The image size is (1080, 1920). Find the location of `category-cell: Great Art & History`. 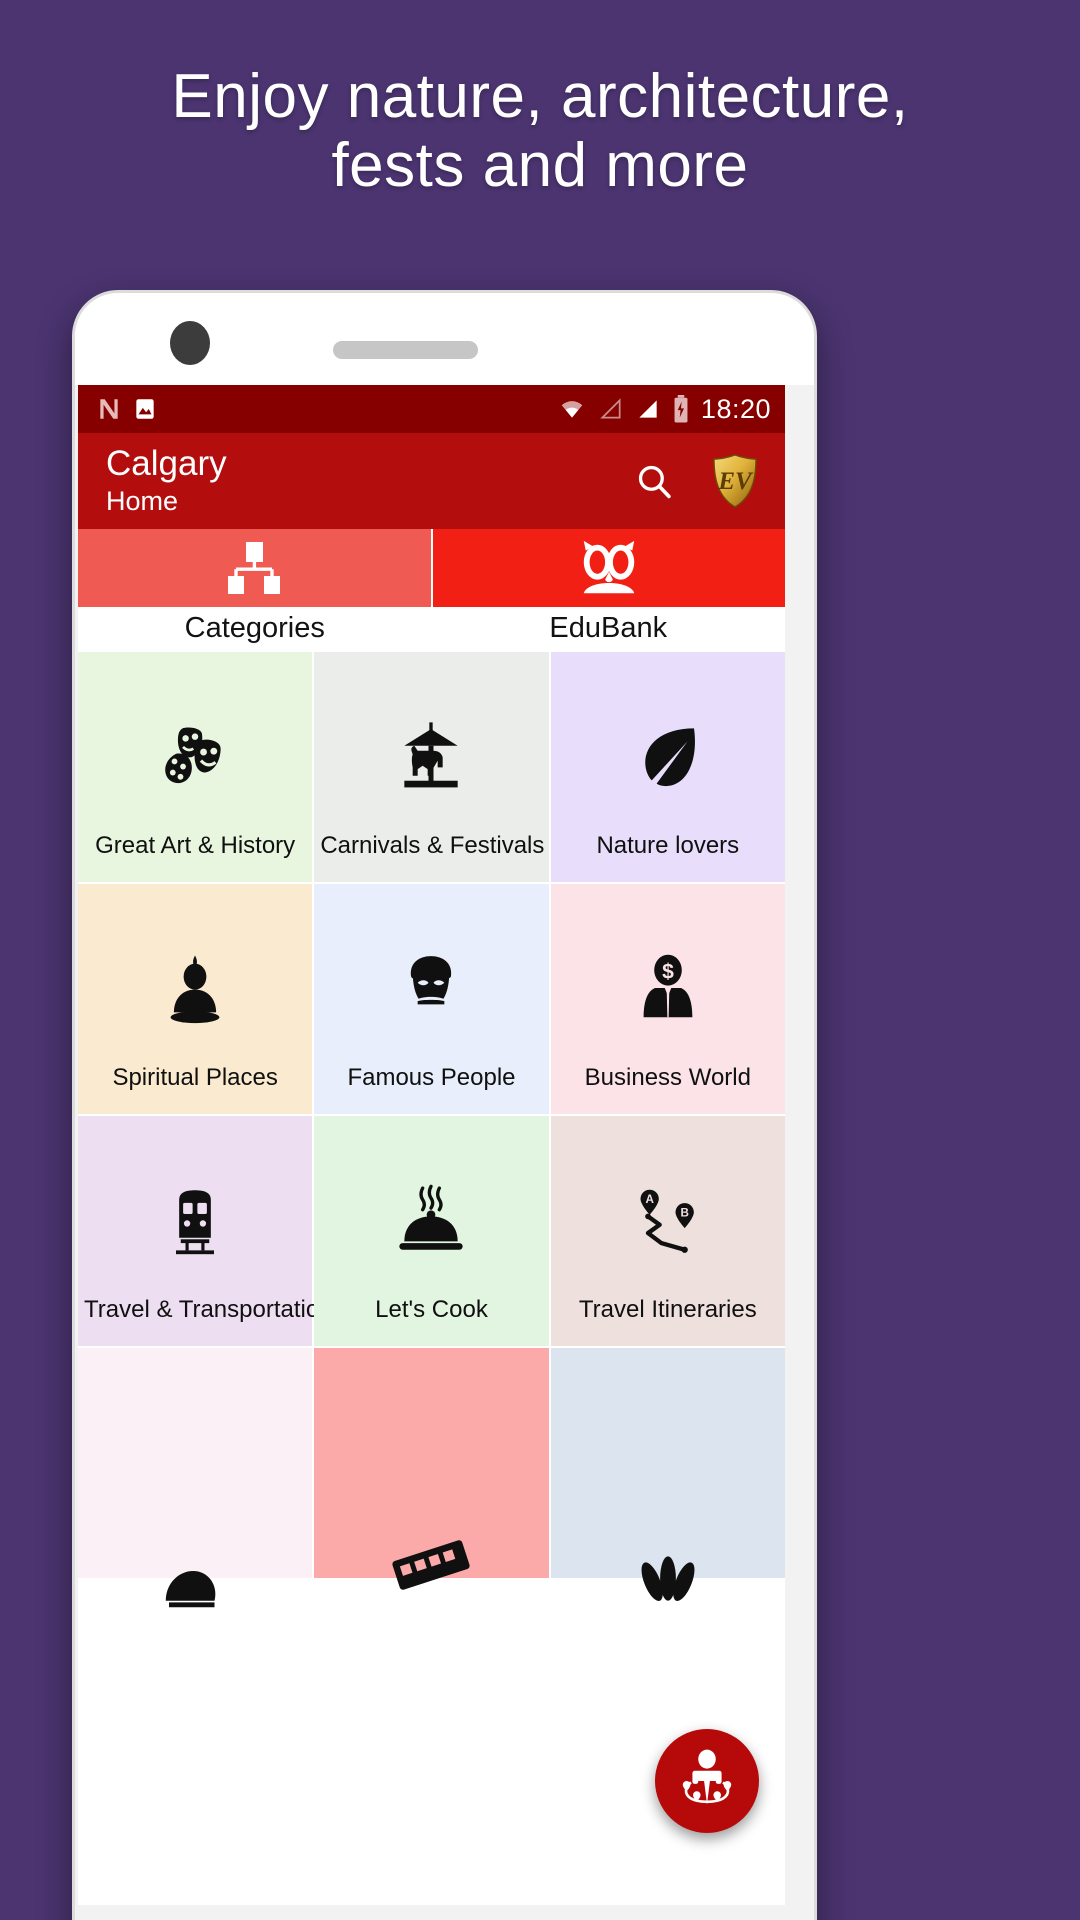

category-cell: Great Art & History is located at coordinates (195, 767).